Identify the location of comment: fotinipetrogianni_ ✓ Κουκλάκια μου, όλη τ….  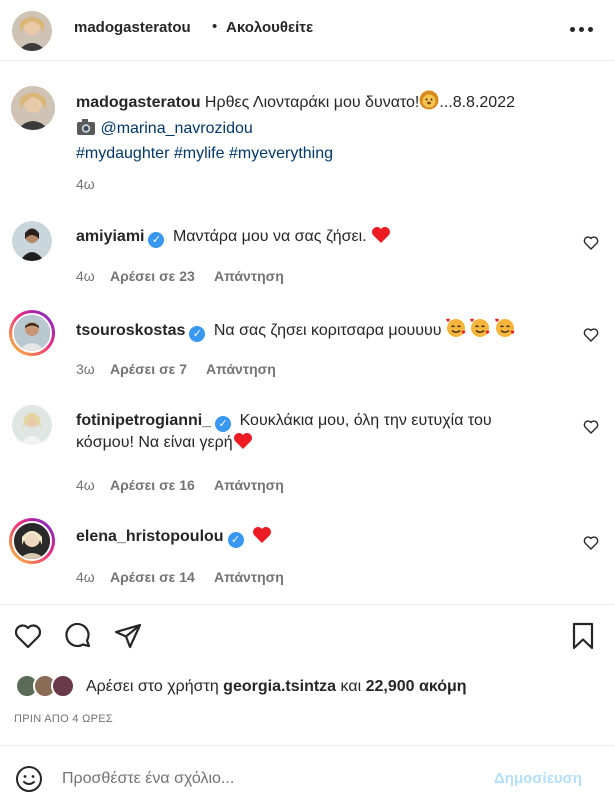
(326, 433).